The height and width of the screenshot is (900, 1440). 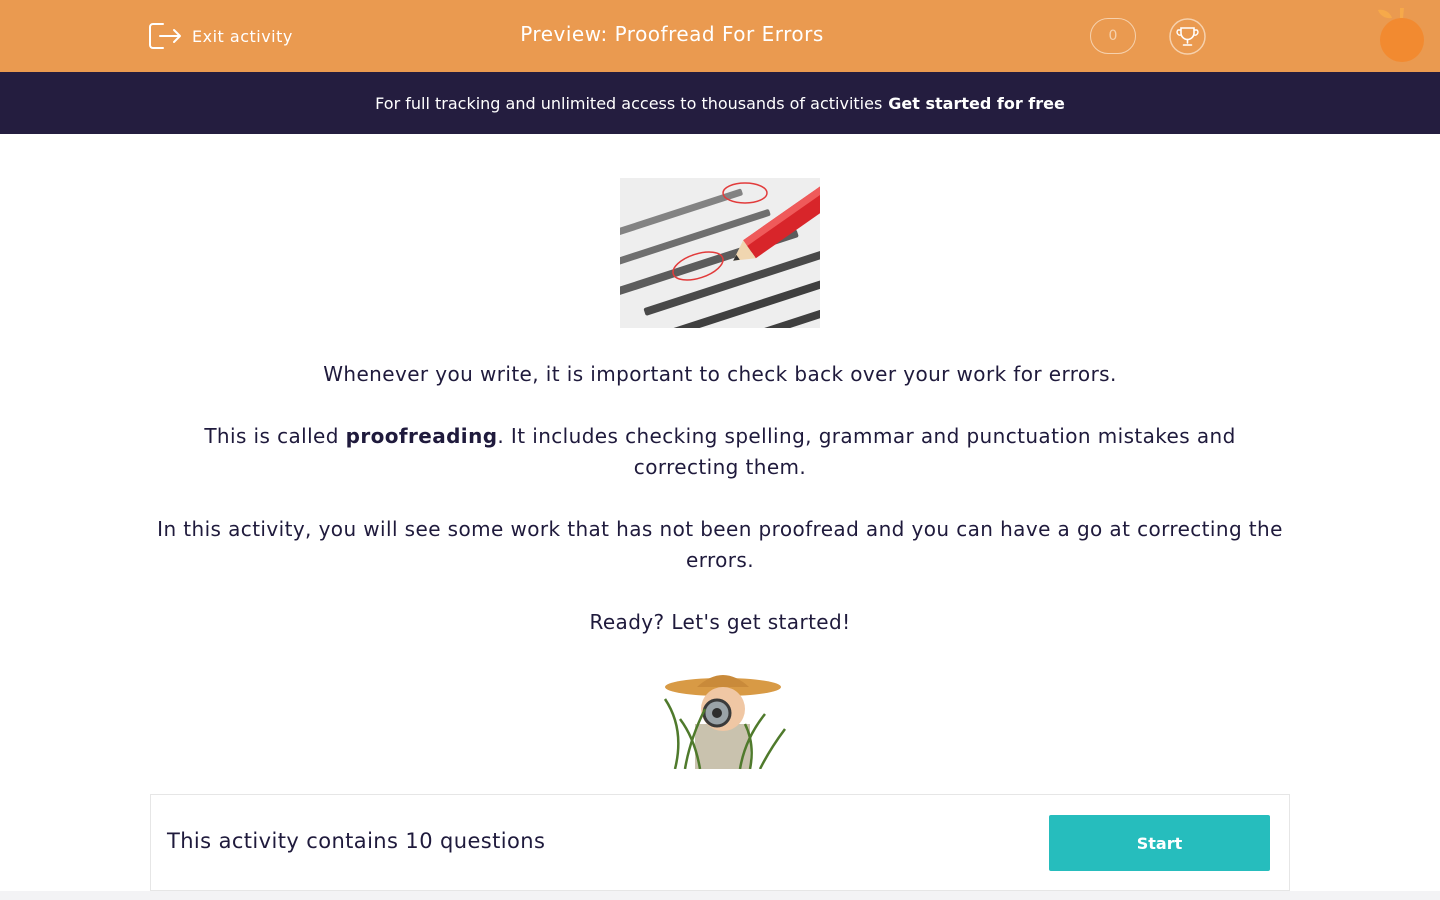 What do you see at coordinates (720, 253) in the screenshot?
I see `proofreading-red-pencil-image` at bounding box center [720, 253].